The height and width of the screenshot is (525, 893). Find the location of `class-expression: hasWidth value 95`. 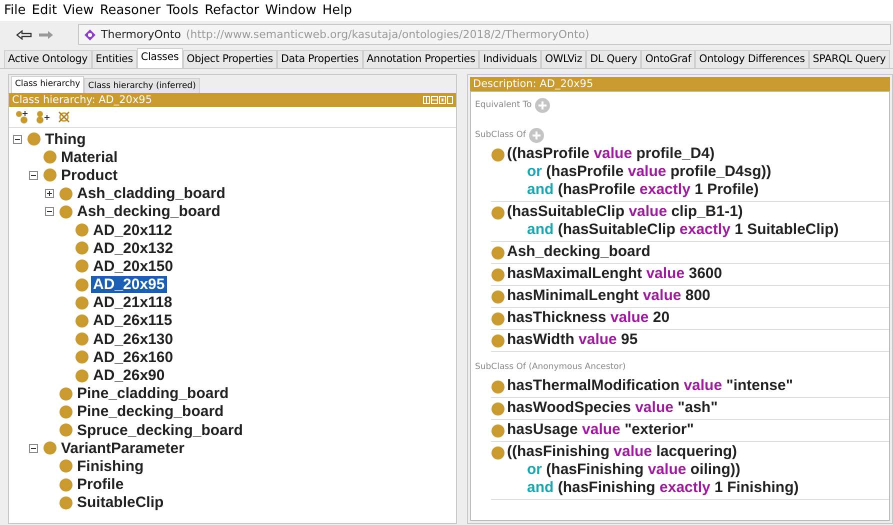

class-expression: hasWidth value 95 is located at coordinates (572, 340).